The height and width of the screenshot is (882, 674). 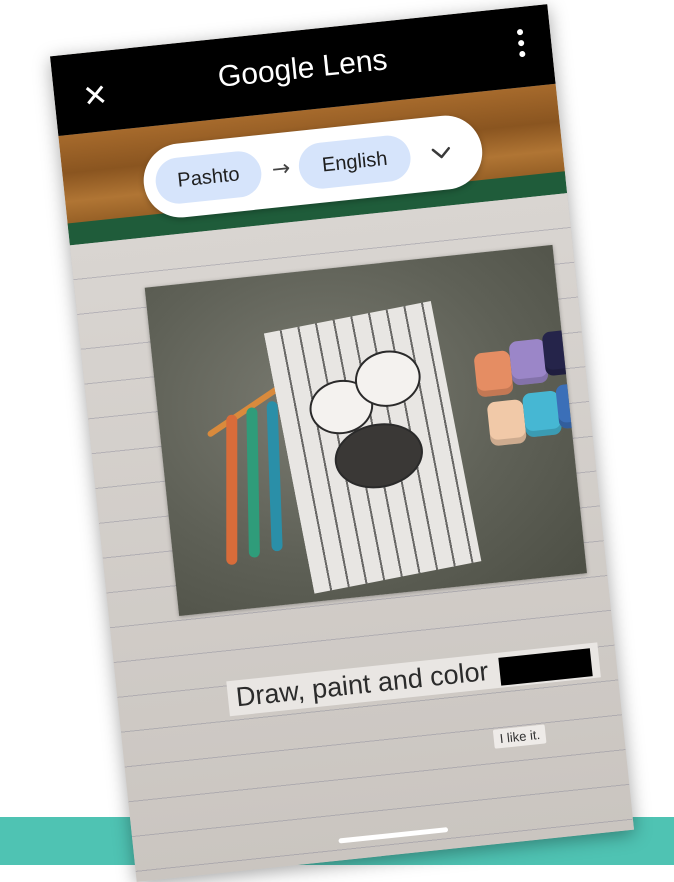 What do you see at coordinates (281, 169) in the screenshot?
I see `arrow-right-icon: →` at bounding box center [281, 169].